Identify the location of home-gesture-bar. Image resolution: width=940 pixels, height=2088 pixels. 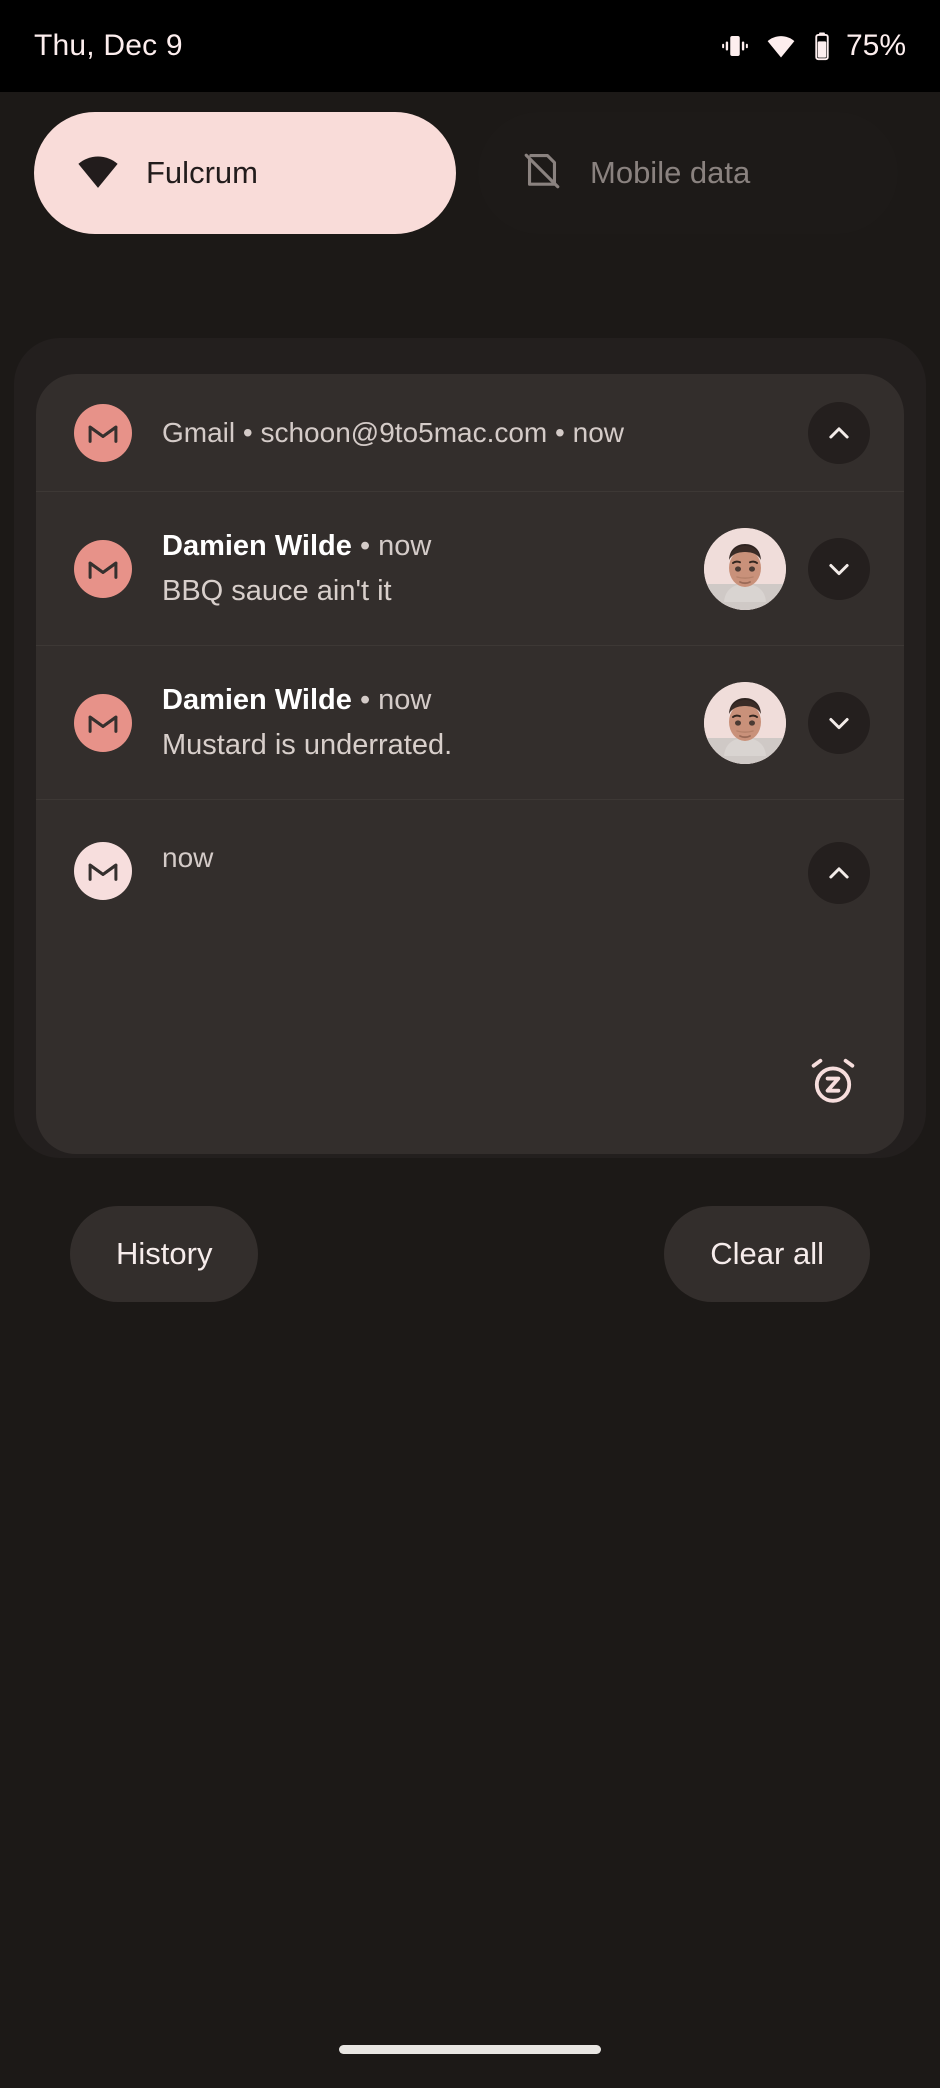
(470, 2049).